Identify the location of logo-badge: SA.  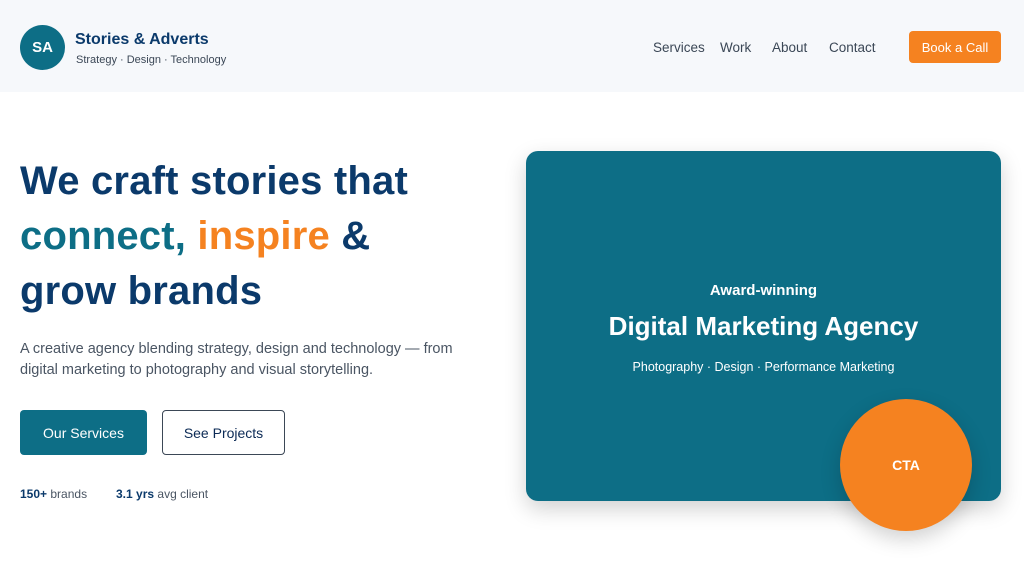
(42, 47).